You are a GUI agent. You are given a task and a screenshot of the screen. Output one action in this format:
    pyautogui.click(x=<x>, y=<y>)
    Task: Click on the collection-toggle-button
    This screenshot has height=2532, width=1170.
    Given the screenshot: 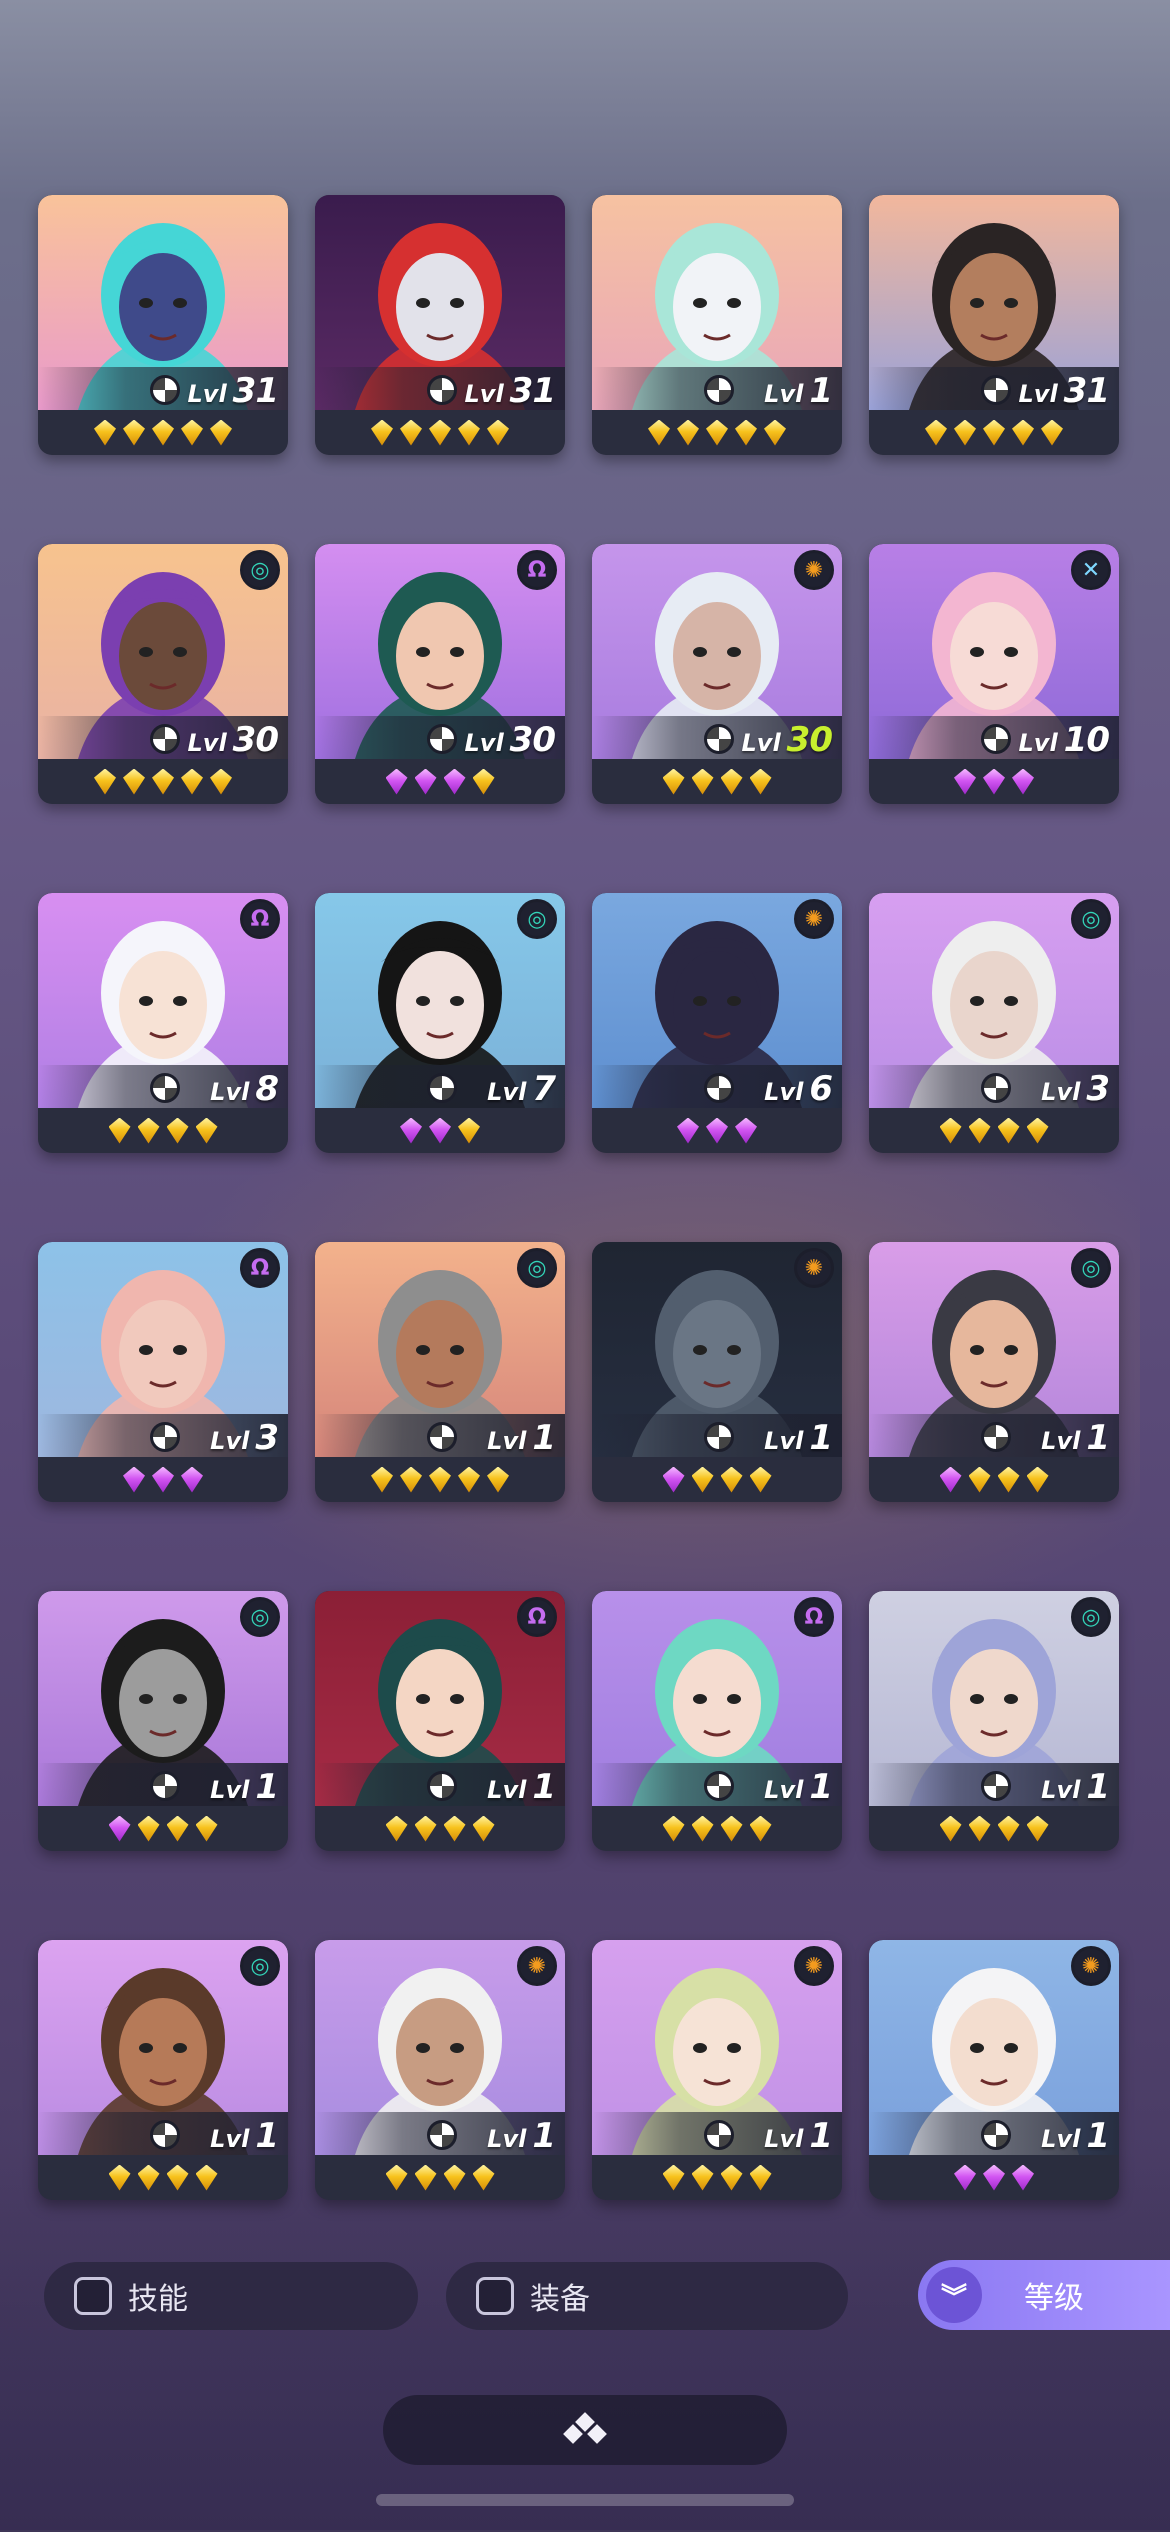 What is the action you would take?
    pyautogui.click(x=585, y=2430)
    